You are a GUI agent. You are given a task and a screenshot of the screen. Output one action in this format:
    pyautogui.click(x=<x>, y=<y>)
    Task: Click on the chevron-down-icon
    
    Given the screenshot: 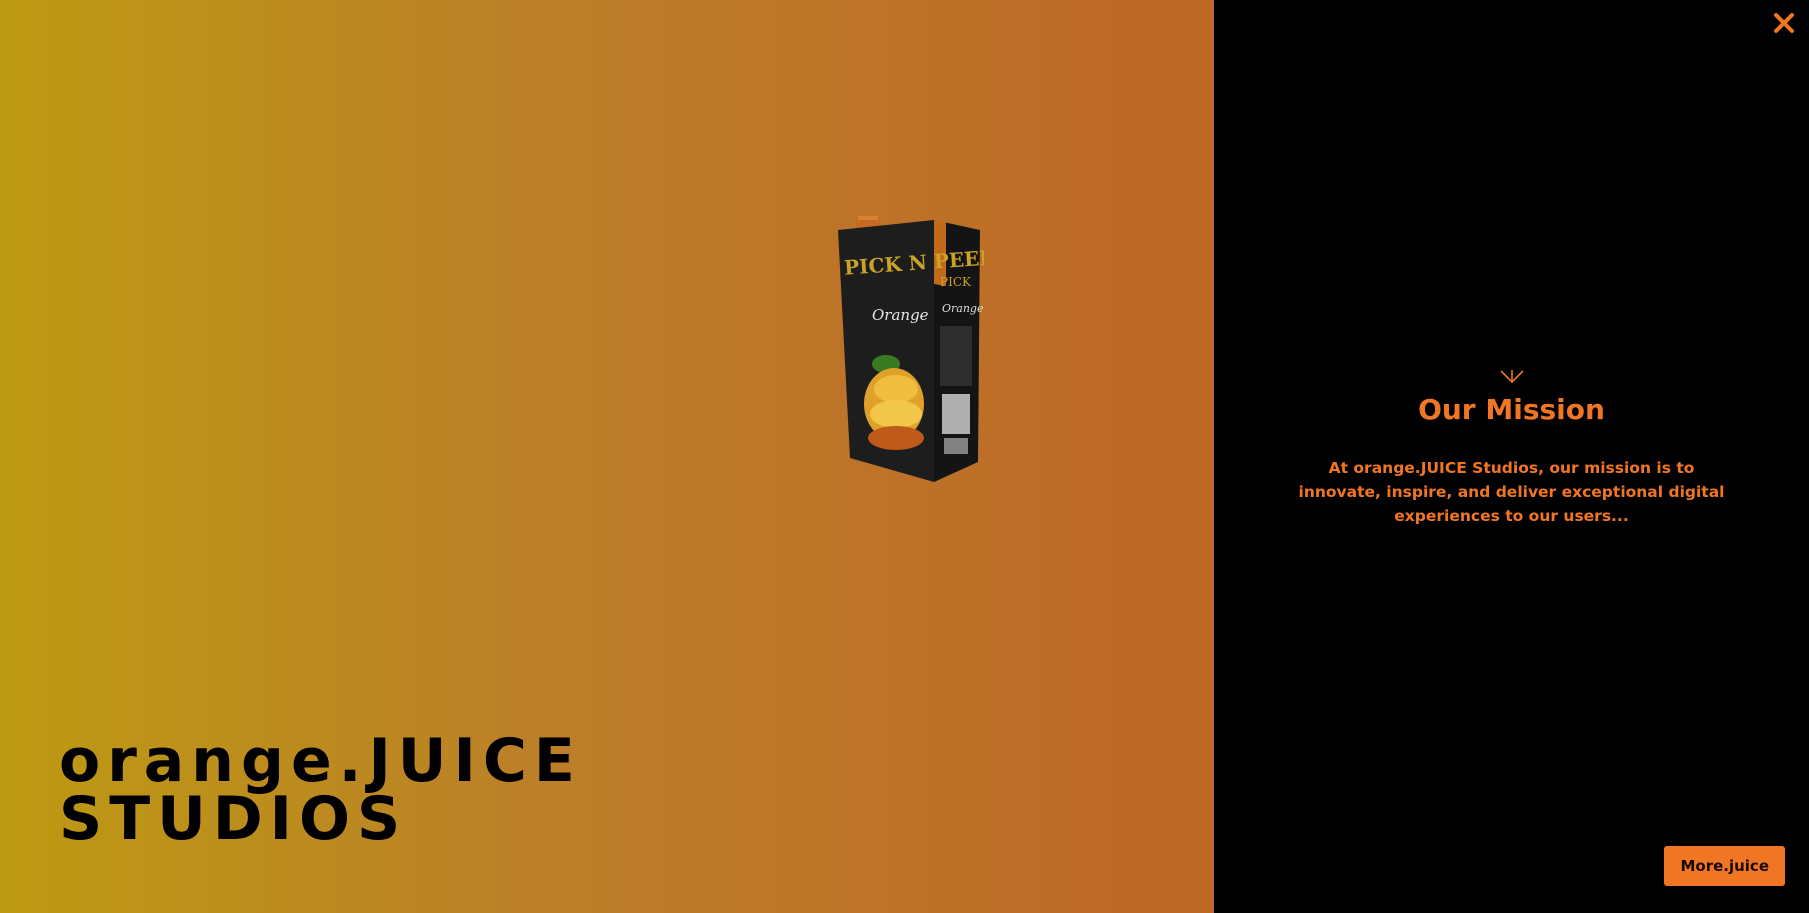 What is the action you would take?
    pyautogui.click(x=1512, y=377)
    